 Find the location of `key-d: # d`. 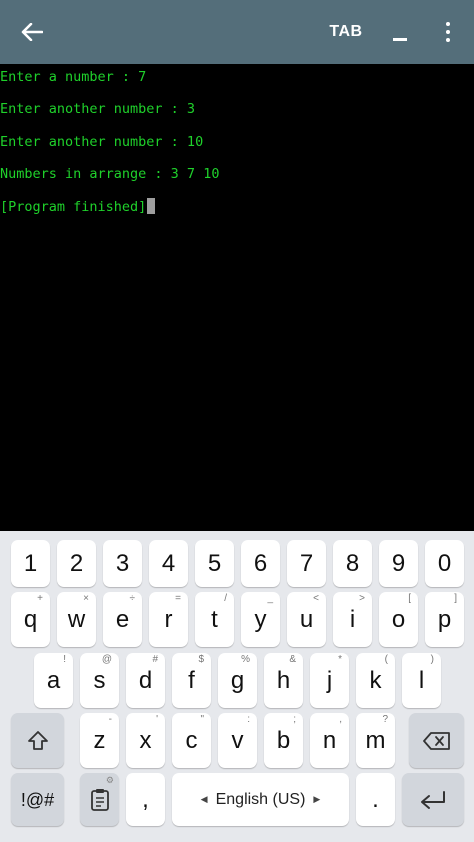

key-d: # d is located at coordinates (145, 680).